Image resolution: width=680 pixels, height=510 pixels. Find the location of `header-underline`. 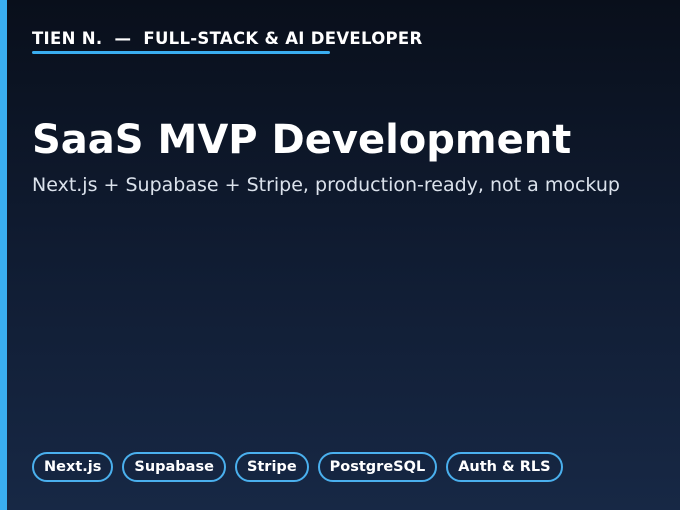

header-underline is located at coordinates (181, 52).